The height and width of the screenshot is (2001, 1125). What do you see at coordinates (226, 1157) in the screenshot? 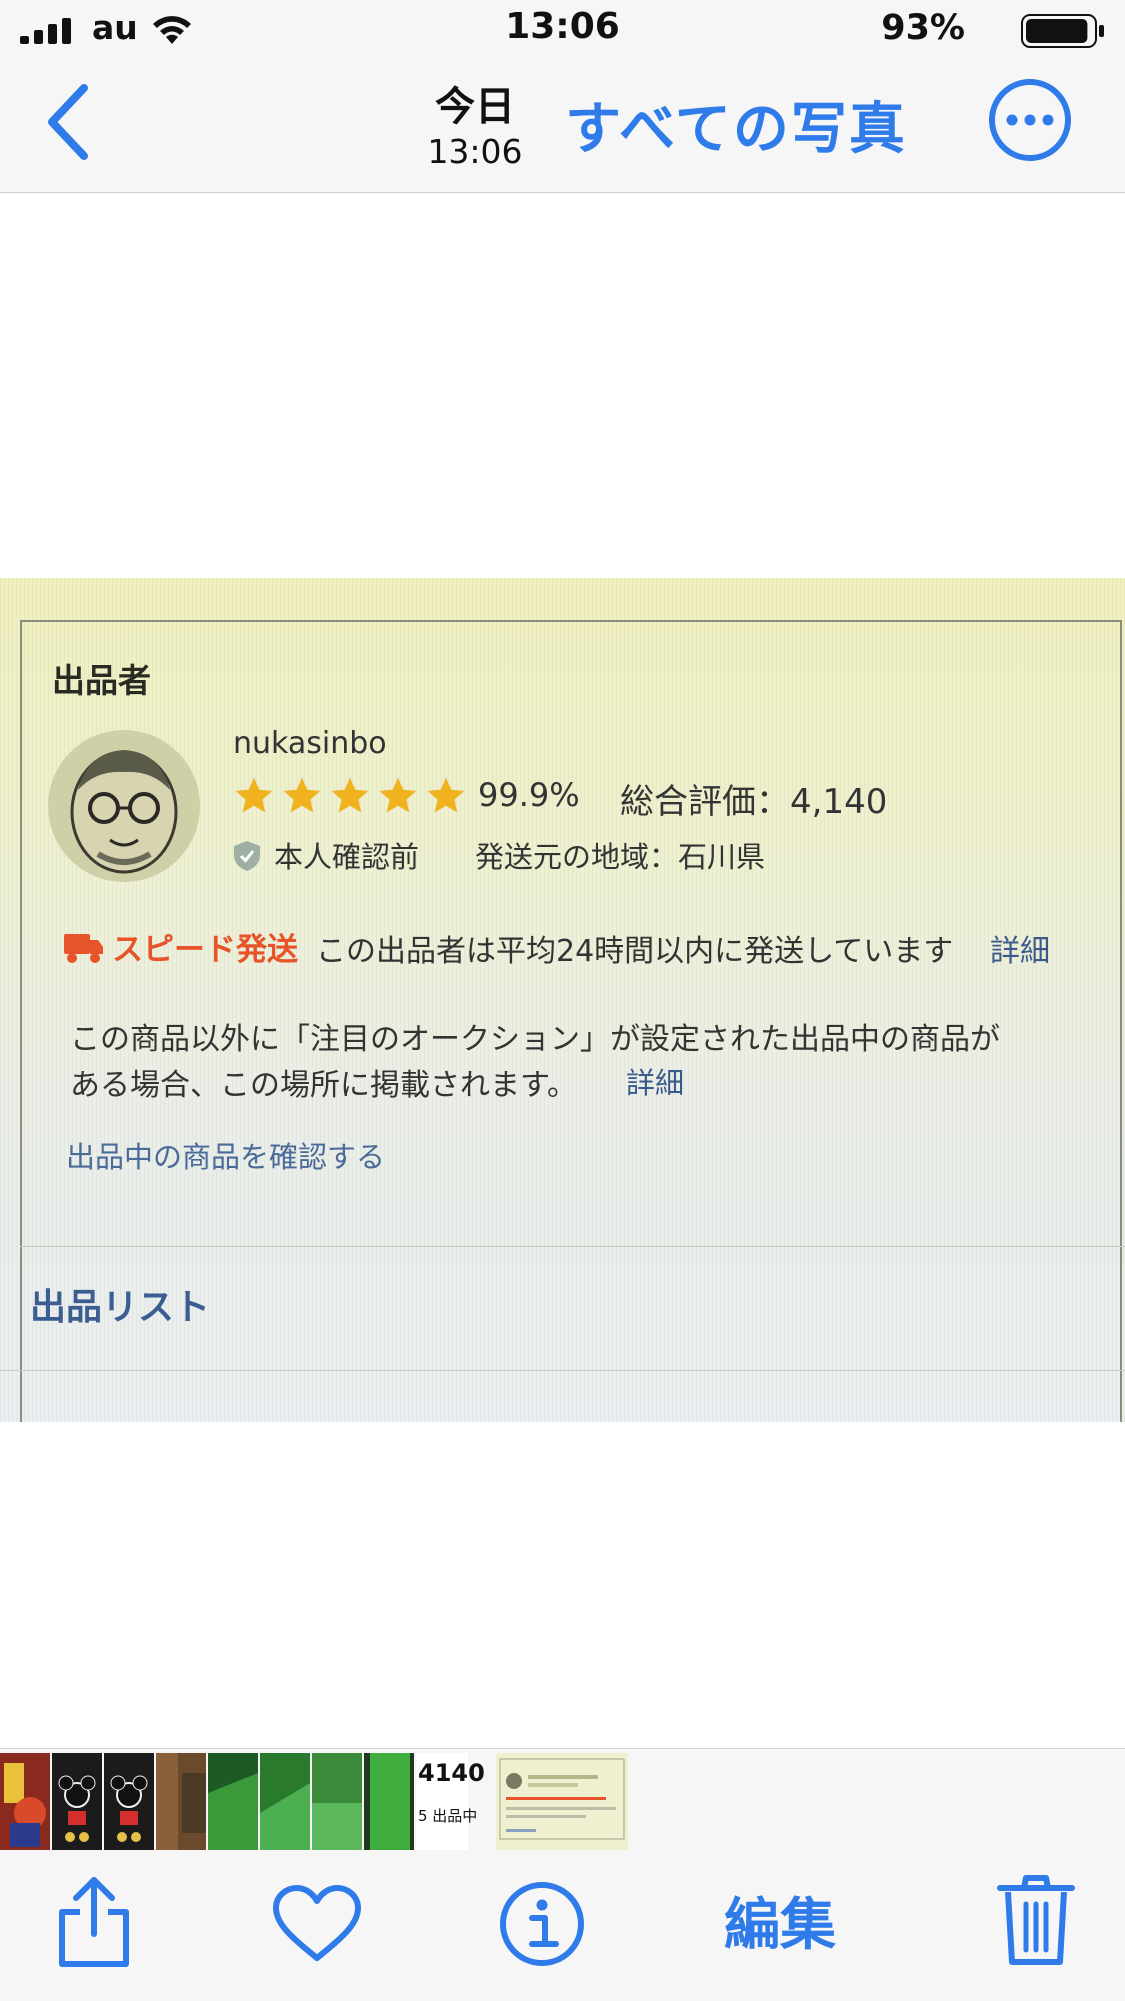
I see `check-listings-link: 出品中の商品を確認する` at bounding box center [226, 1157].